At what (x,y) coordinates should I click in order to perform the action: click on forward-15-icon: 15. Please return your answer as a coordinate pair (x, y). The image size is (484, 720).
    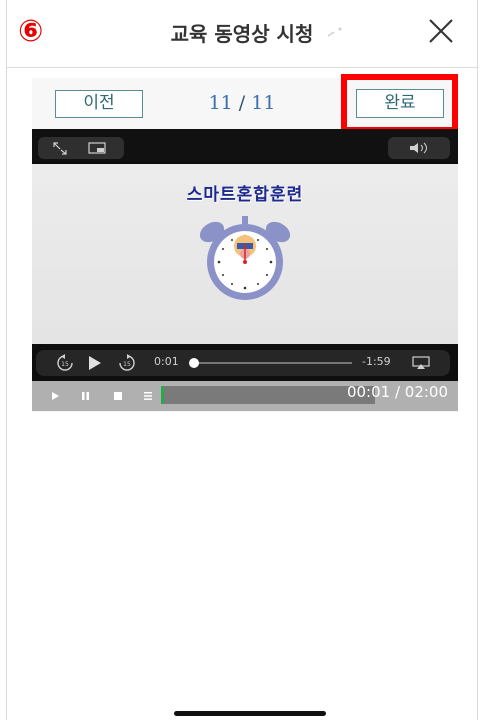
    Looking at the image, I should click on (127, 363).